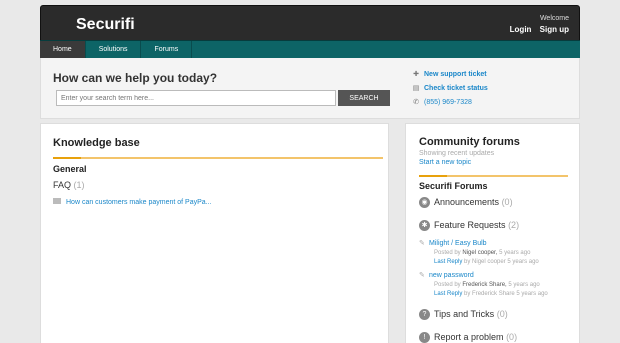  Describe the element at coordinates (196, 98) in the screenshot. I see `search-input` at that location.